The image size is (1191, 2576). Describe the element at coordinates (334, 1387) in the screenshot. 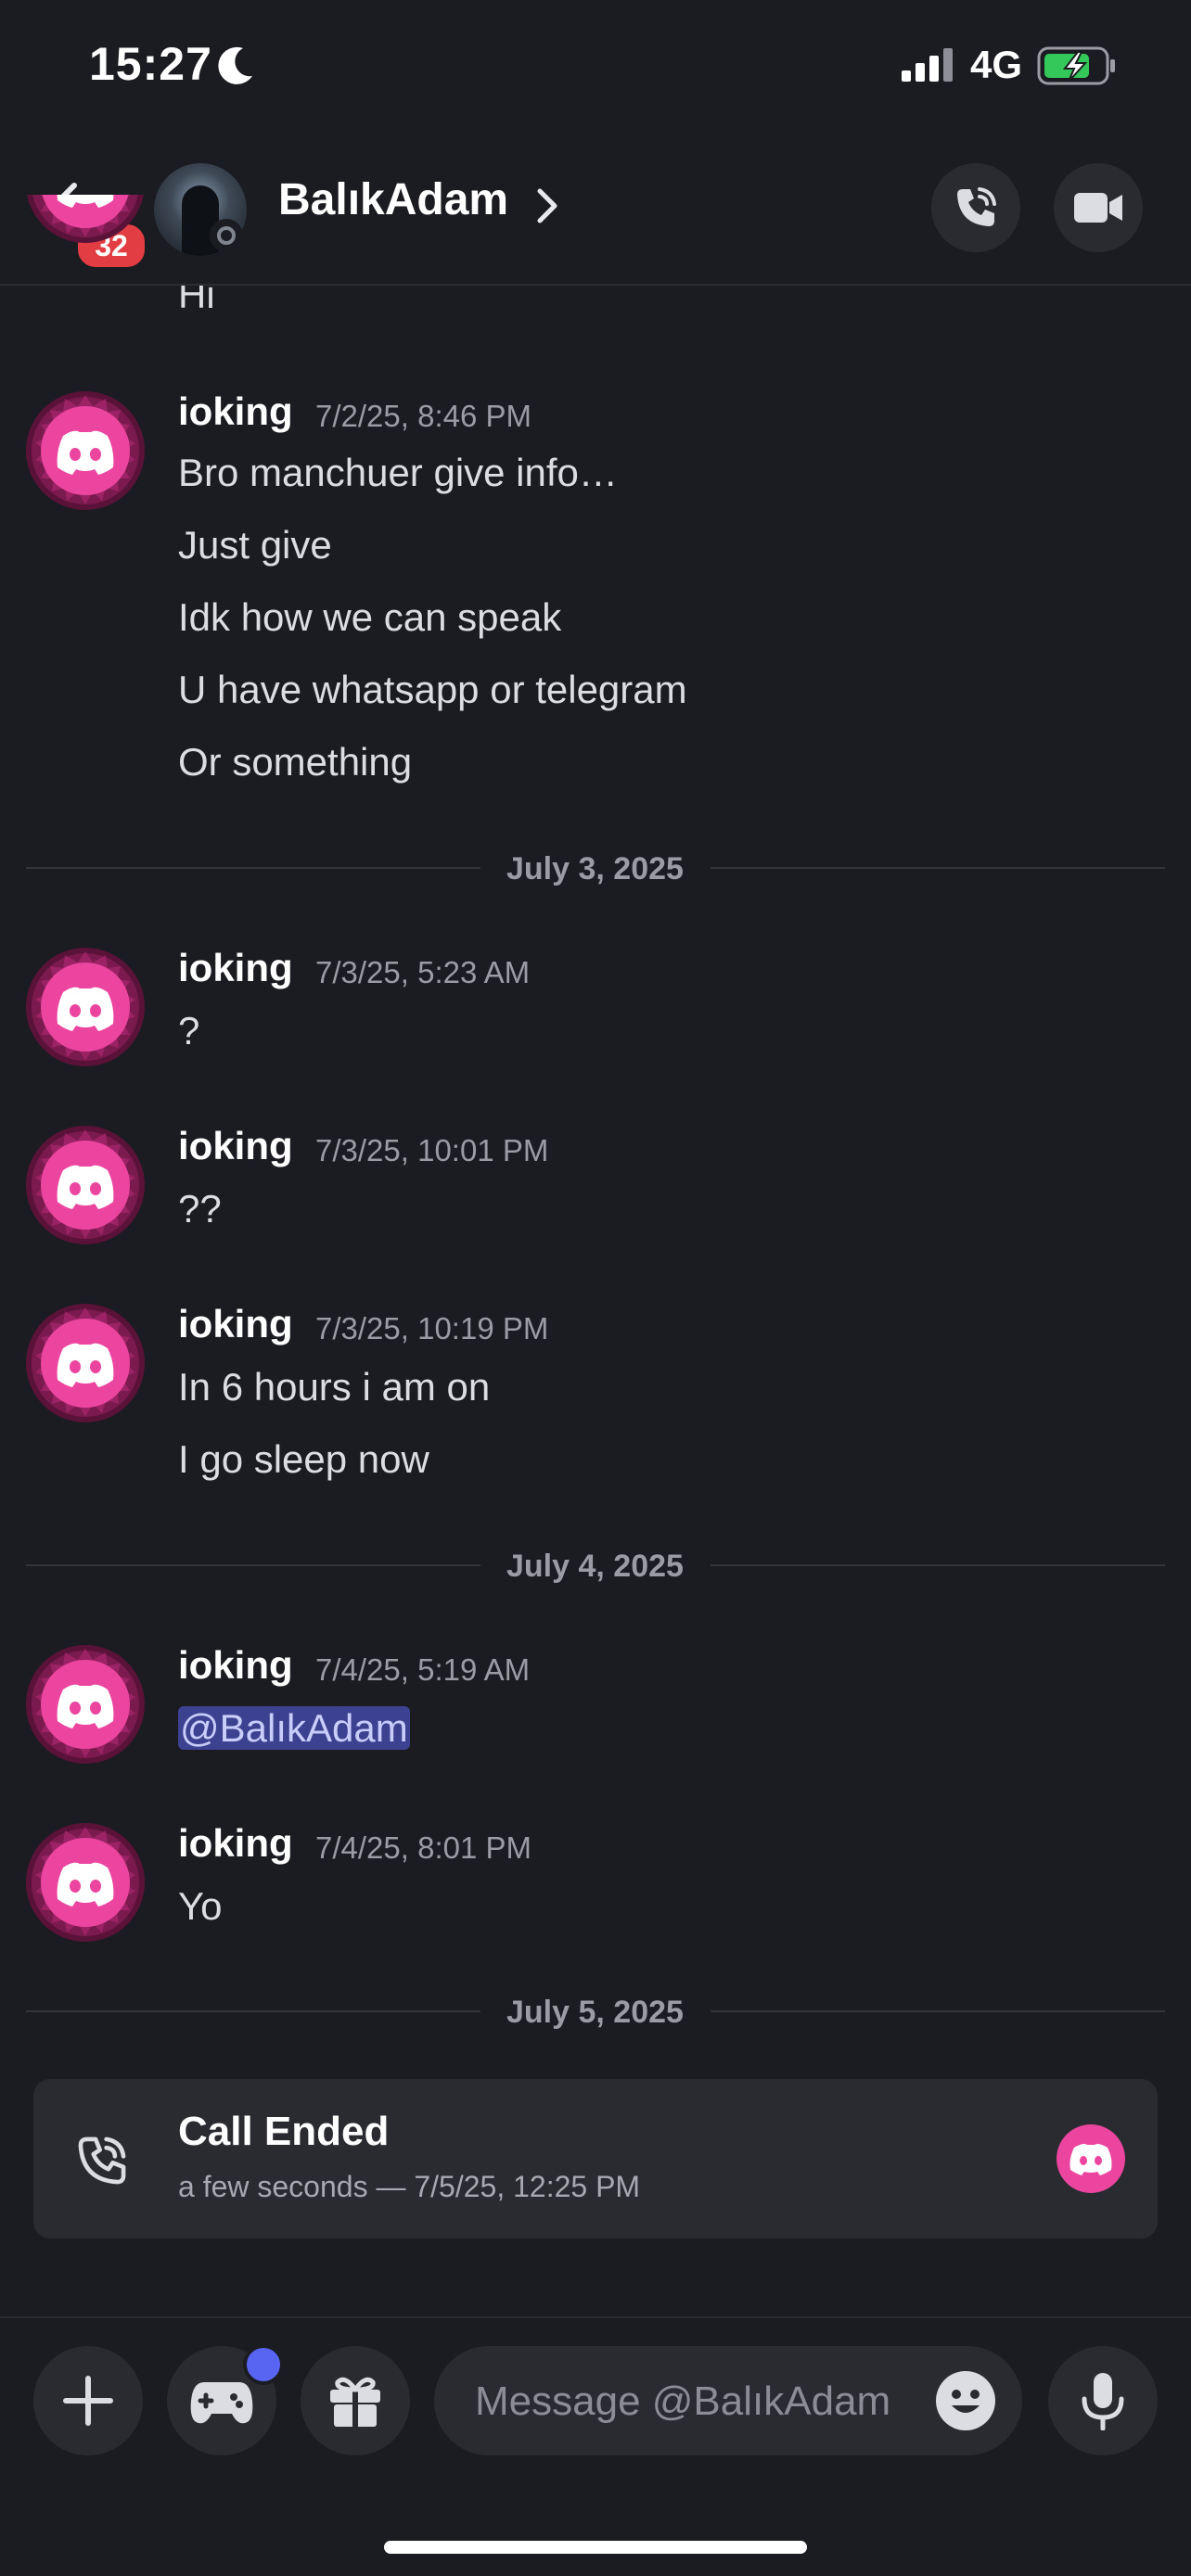

I see `message-text: In 6 hours i am on` at that location.